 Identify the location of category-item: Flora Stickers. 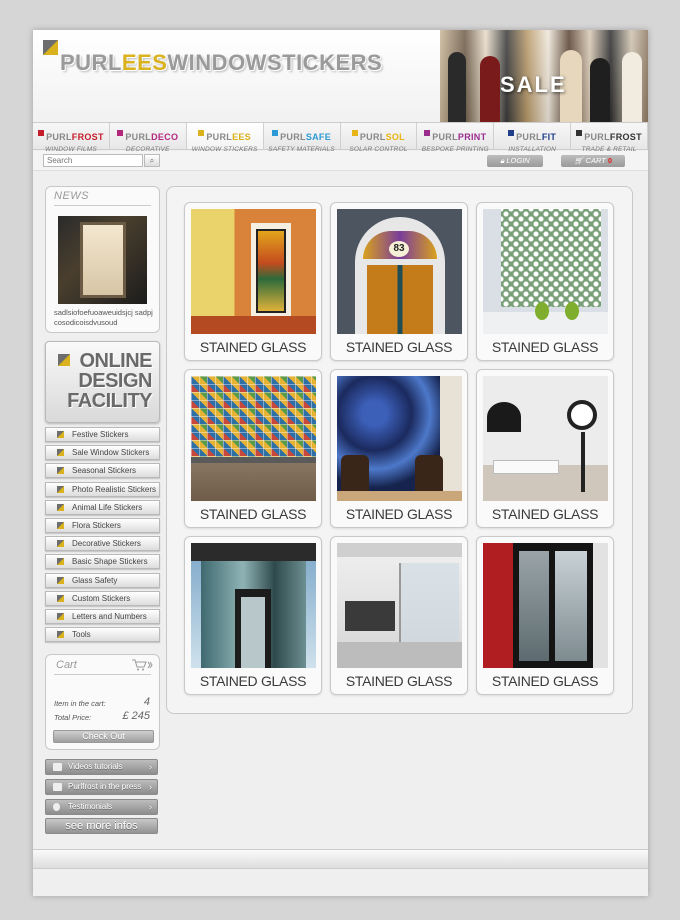
(102, 525).